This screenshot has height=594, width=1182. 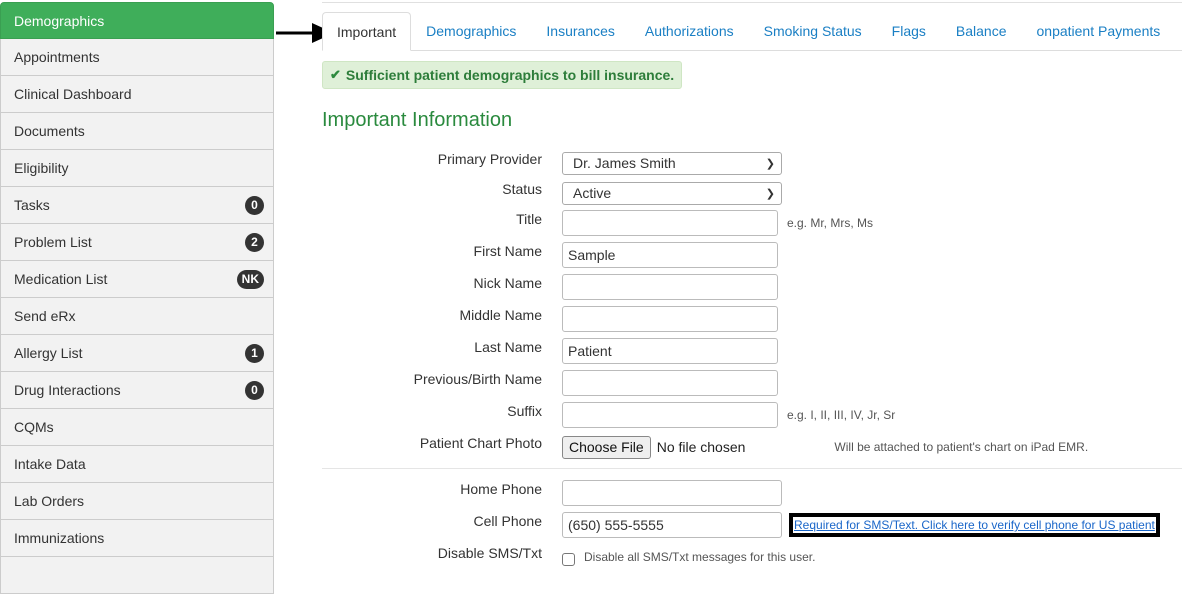 I want to click on home-phone-input, so click(x=672, y=493).